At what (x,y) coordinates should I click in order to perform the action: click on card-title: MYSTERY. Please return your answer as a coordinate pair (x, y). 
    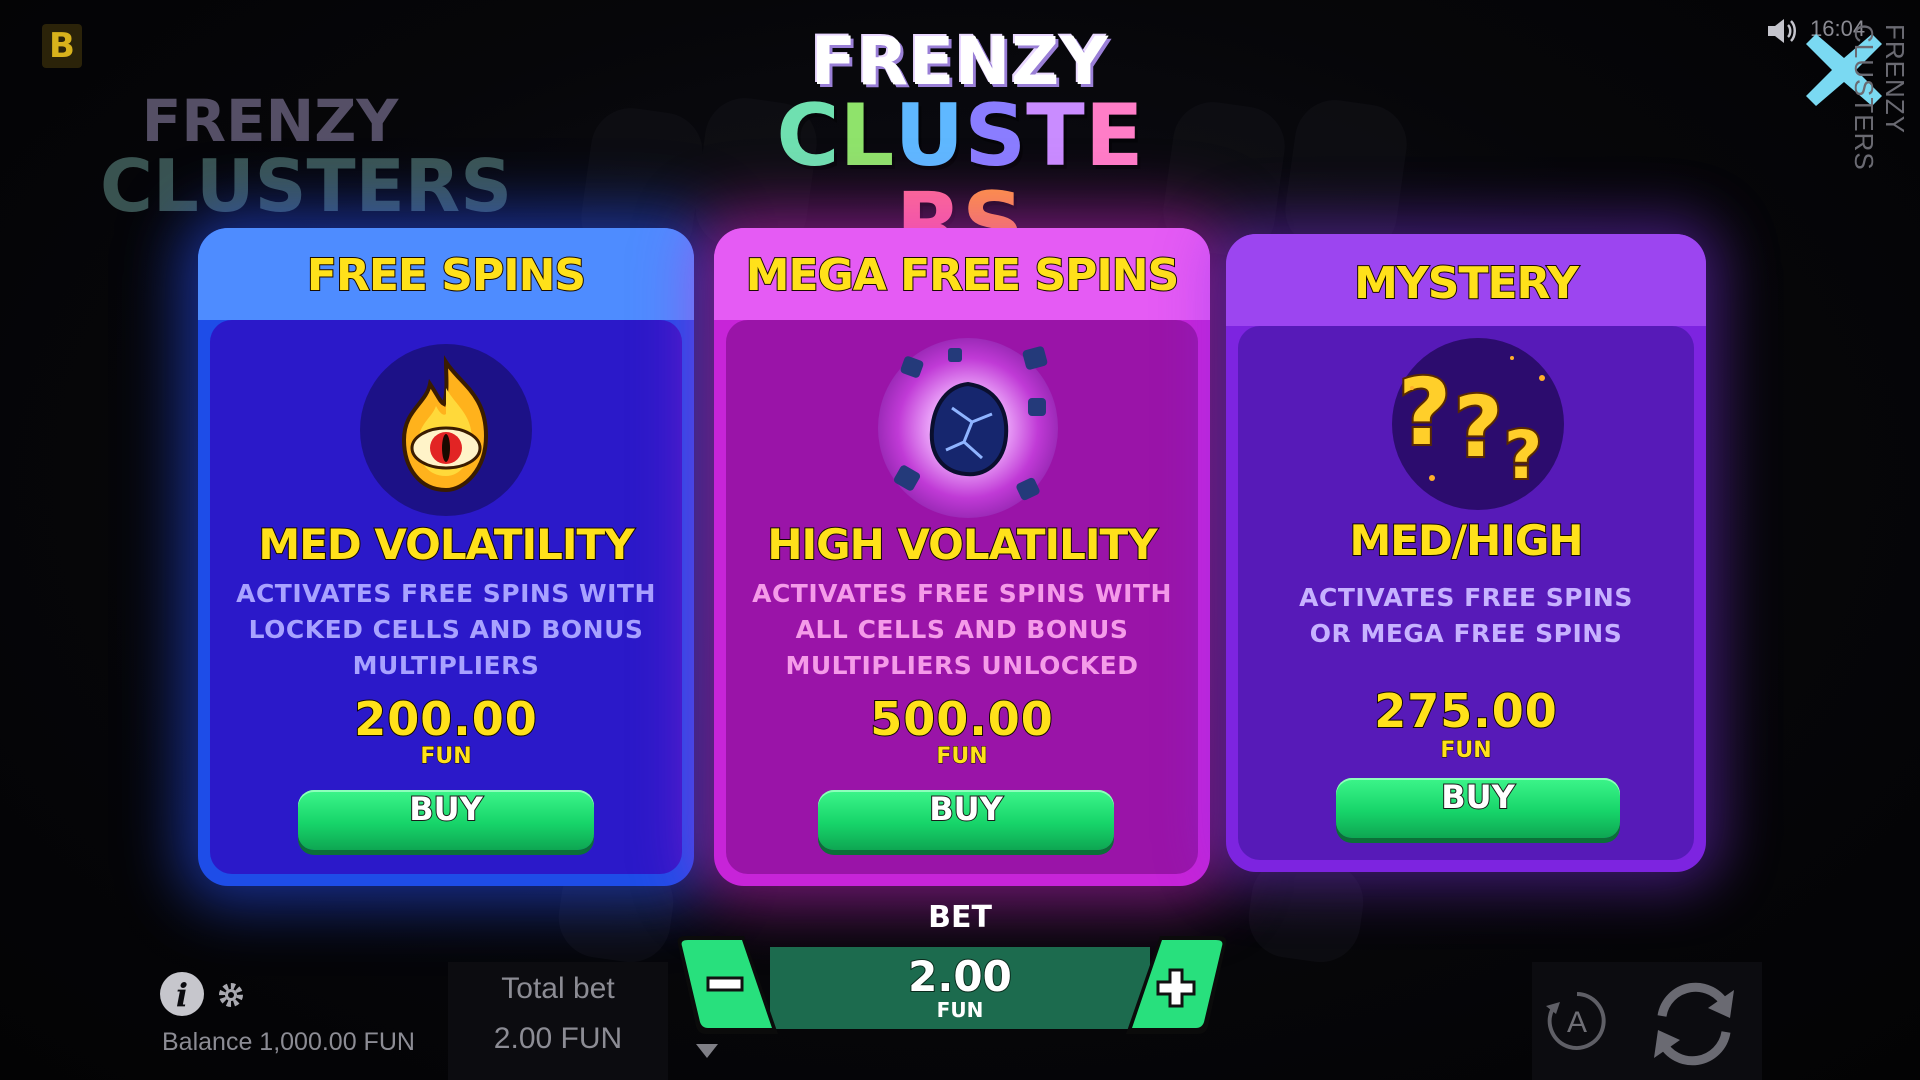
    Looking at the image, I should click on (1466, 283).